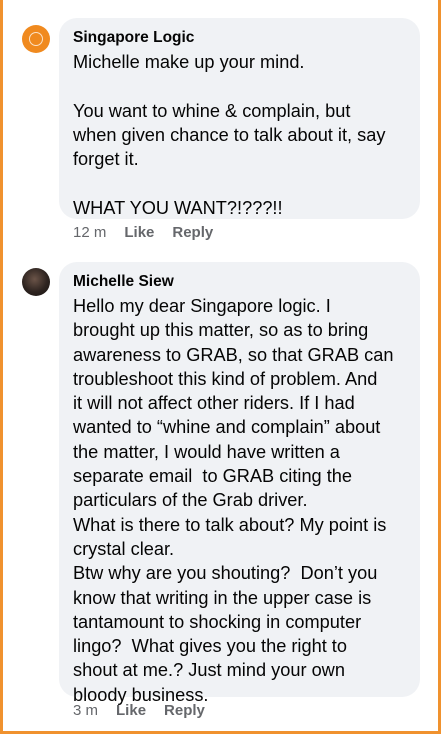  I want to click on singapore-logic-avatar-icon, so click(36, 39).